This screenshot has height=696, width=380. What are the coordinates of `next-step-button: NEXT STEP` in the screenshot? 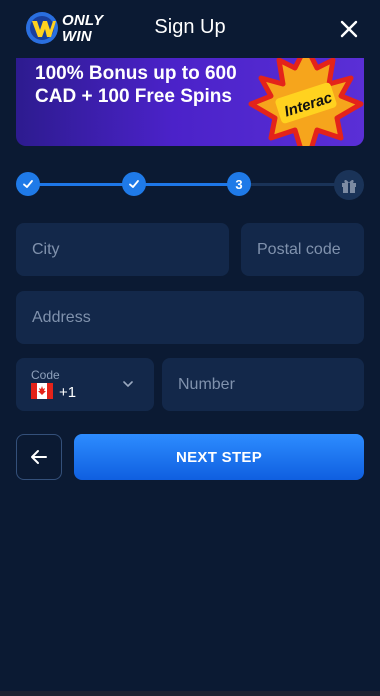 It's located at (219, 457).